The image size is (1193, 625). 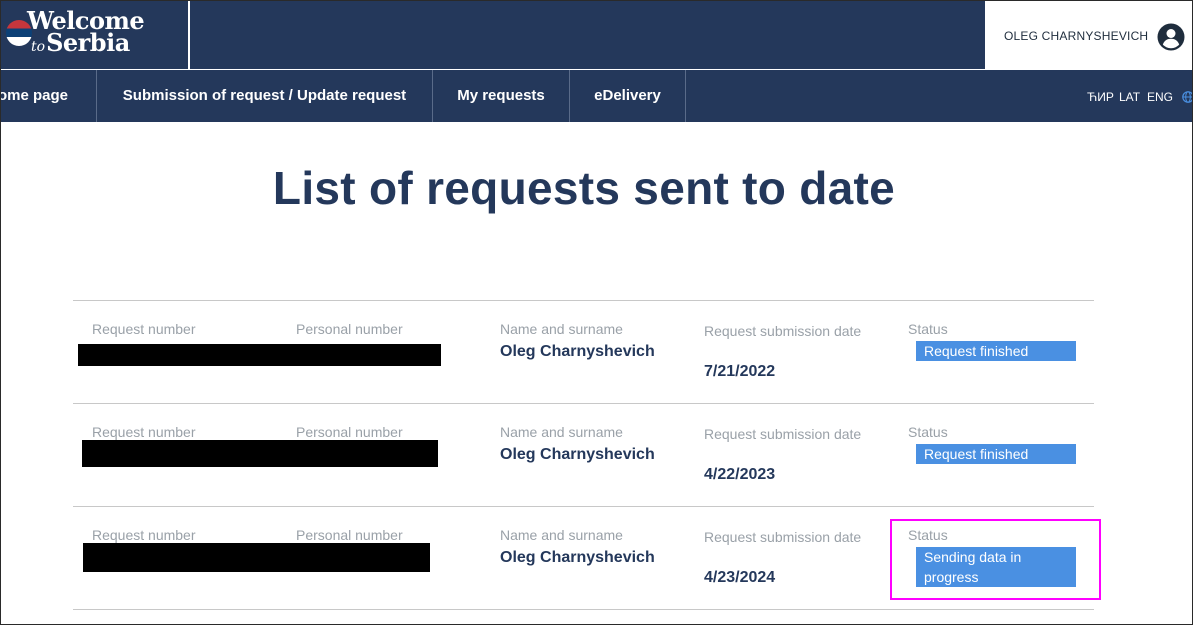 I want to click on nav-edelivery: eDelivery, so click(x=628, y=96).